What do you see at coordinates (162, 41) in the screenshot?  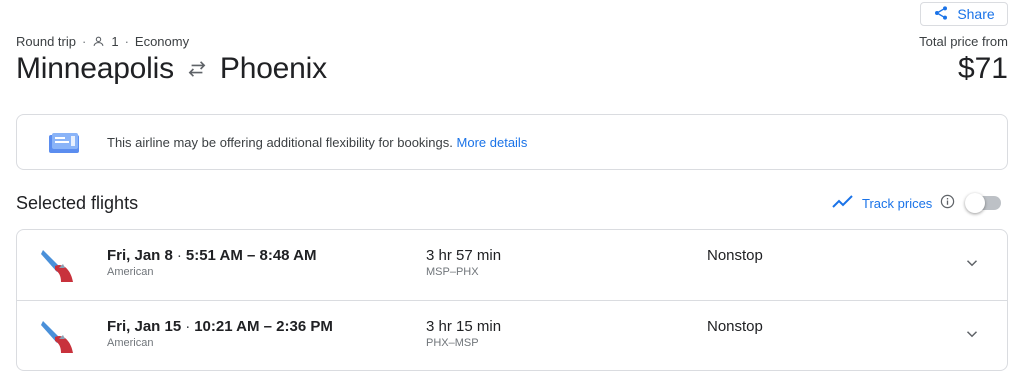 I see `cabin-class: Economy` at bounding box center [162, 41].